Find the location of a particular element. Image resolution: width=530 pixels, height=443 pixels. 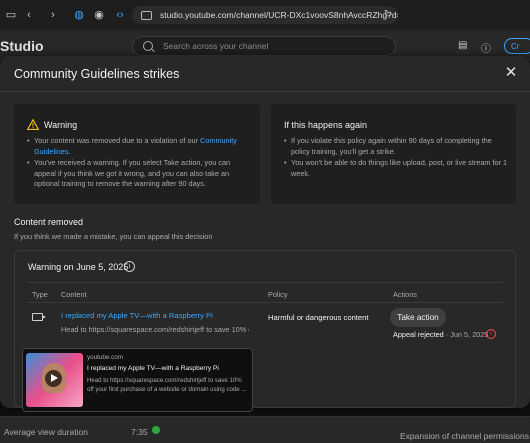

metric-value: 7:35 is located at coordinates (139, 432).